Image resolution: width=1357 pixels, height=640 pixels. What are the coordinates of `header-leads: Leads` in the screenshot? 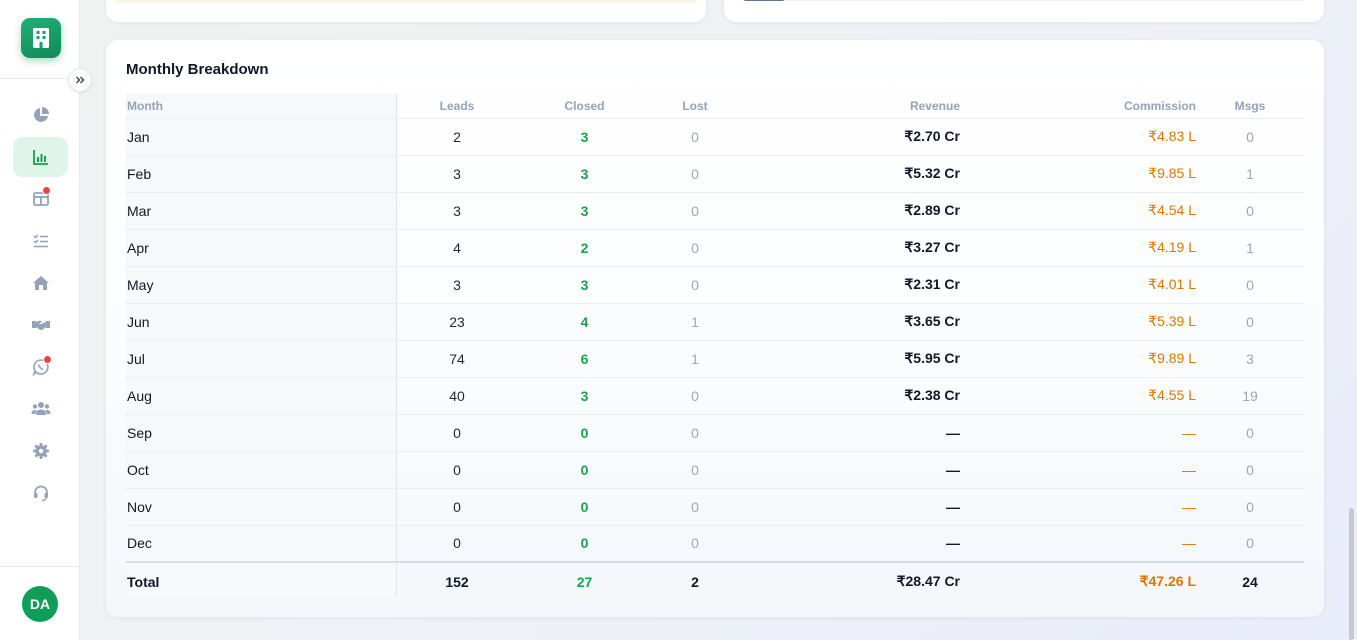 It's located at (457, 106).